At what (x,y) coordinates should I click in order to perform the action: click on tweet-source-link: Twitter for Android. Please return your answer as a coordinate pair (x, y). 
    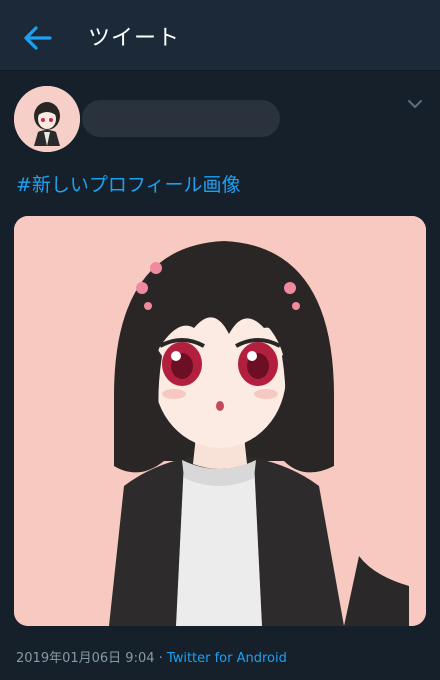
    Looking at the image, I should click on (227, 658).